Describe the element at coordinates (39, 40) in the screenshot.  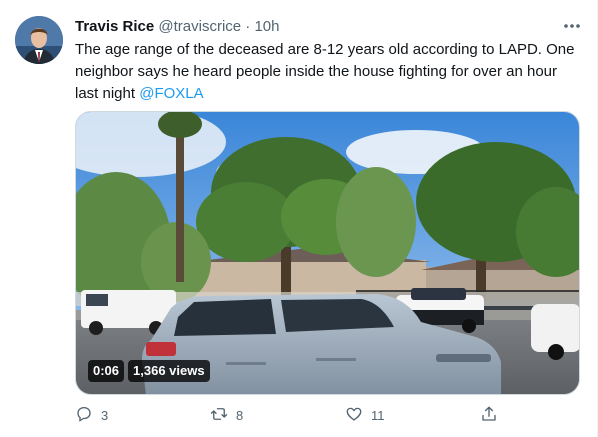
I see `avatar` at that location.